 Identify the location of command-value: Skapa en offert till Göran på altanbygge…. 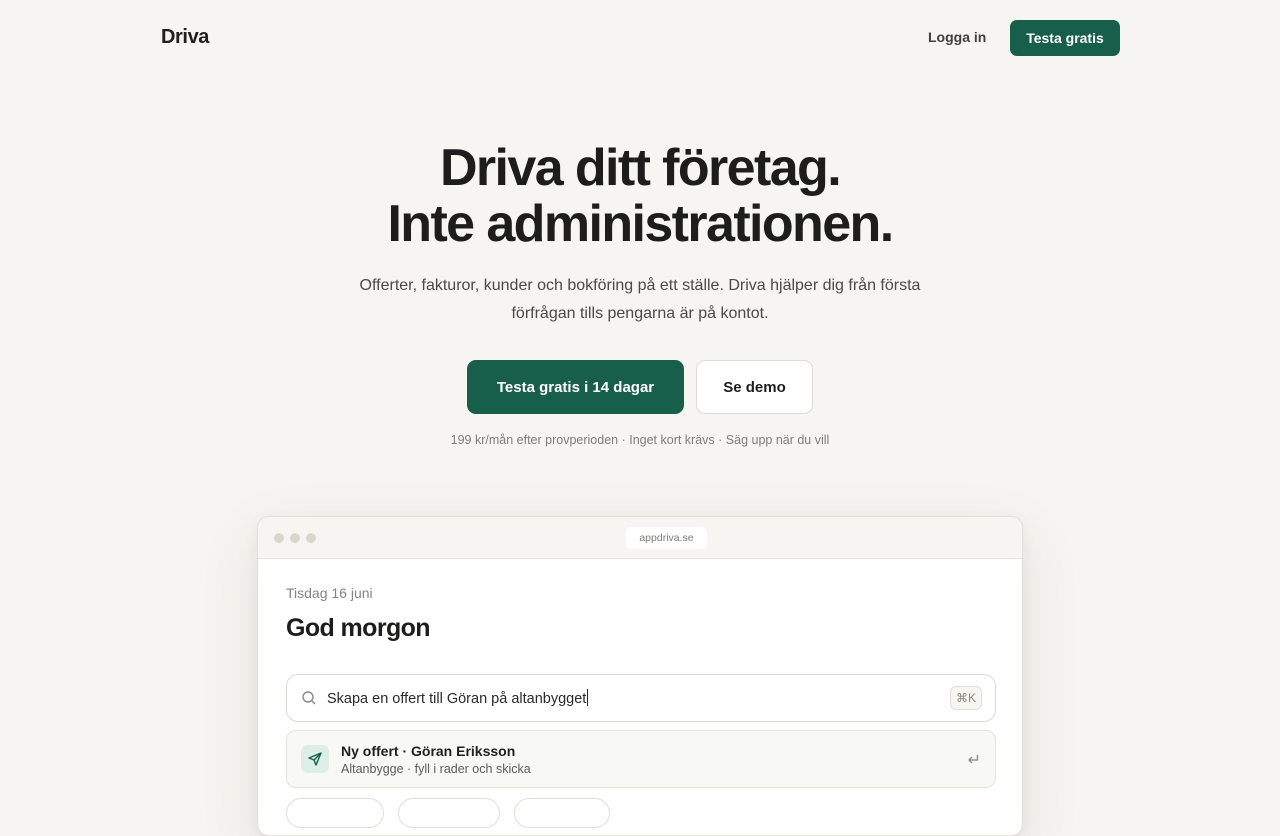
(457, 699).